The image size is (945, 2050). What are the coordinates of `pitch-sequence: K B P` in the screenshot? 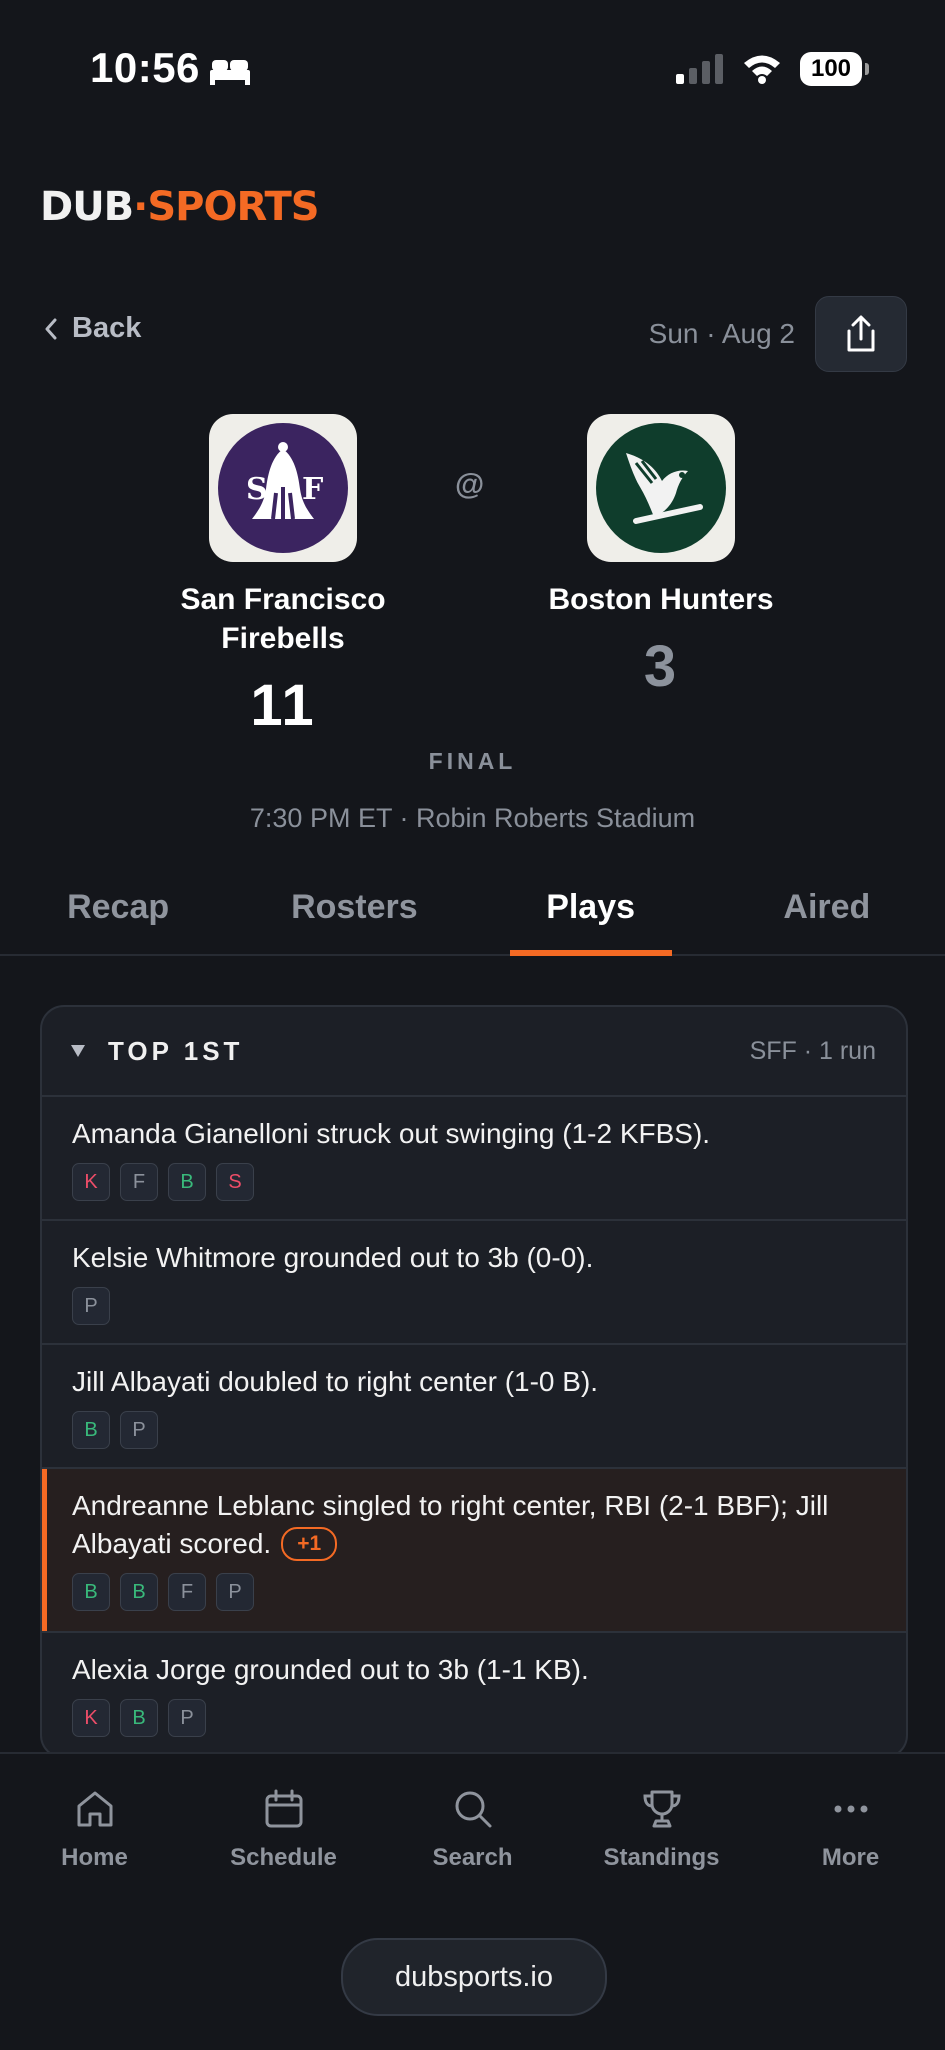 It's located at (474, 1718).